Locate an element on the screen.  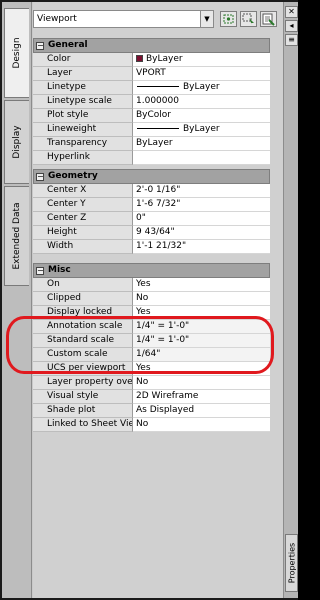
close-icon: ✕ is located at coordinates (291, 12).